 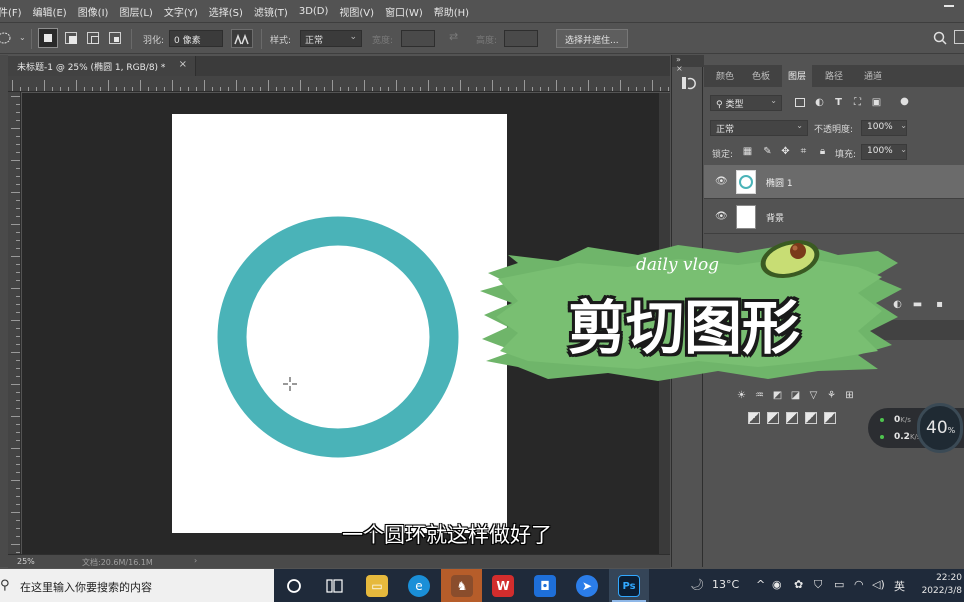 I want to click on menu-help: 帮助(H), so click(x=451, y=11).